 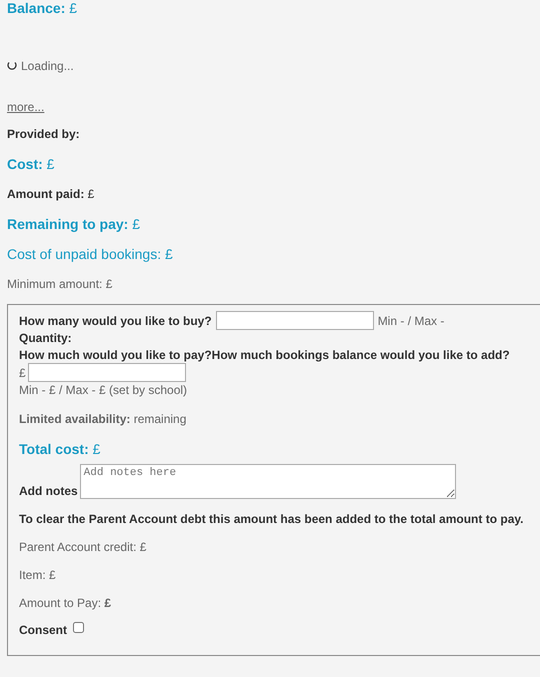 What do you see at coordinates (90, 254) in the screenshot?
I see `summary-line: Cost of unpaid bookings: £` at bounding box center [90, 254].